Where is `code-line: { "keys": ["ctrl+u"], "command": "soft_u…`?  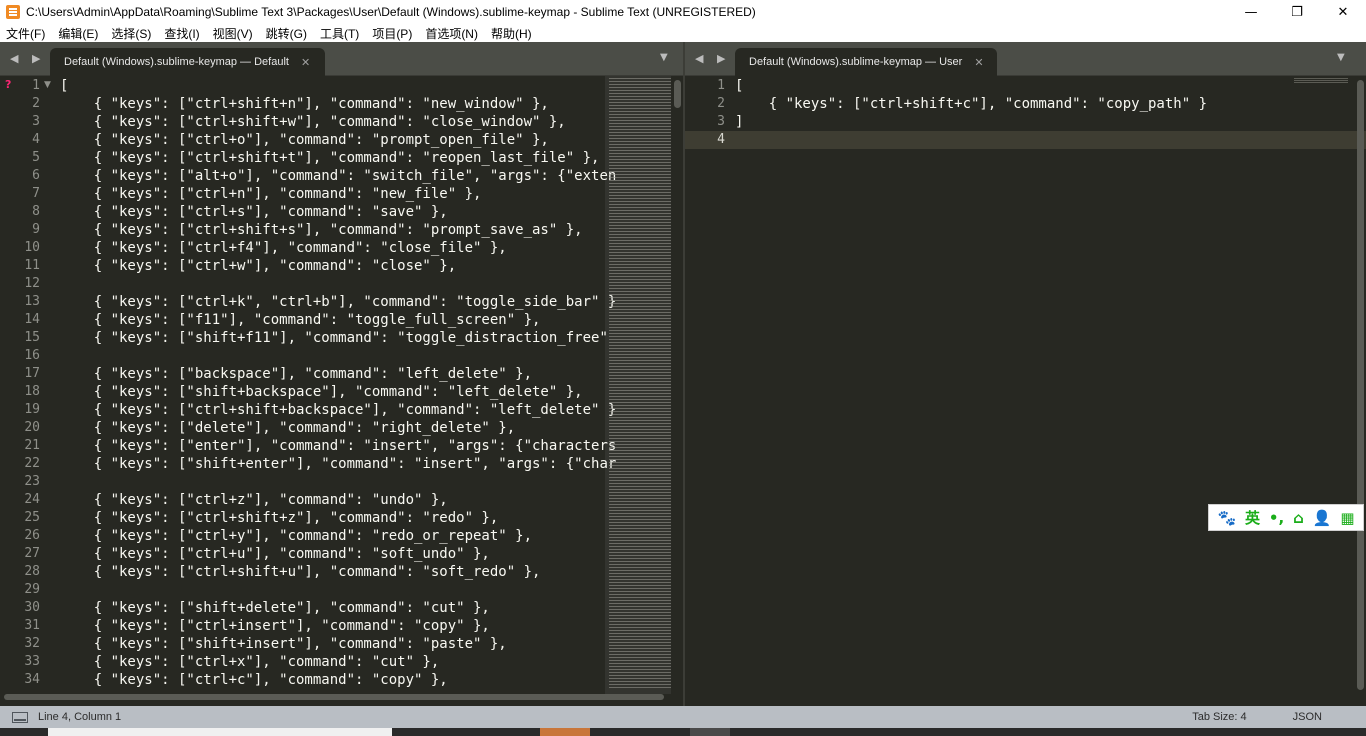 code-line: { "keys": ["ctrl+u"], "command": "soft_u… is located at coordinates (338, 554).